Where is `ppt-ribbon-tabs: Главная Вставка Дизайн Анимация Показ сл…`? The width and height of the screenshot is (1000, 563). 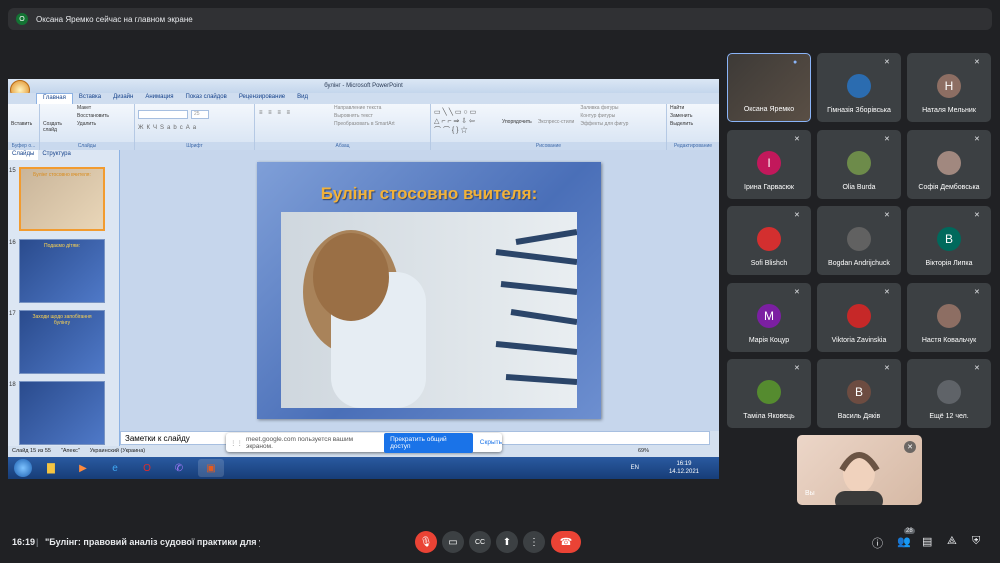 ppt-ribbon-tabs: Главная Вставка Дизайн Анимация Показ сл… is located at coordinates (363, 98).